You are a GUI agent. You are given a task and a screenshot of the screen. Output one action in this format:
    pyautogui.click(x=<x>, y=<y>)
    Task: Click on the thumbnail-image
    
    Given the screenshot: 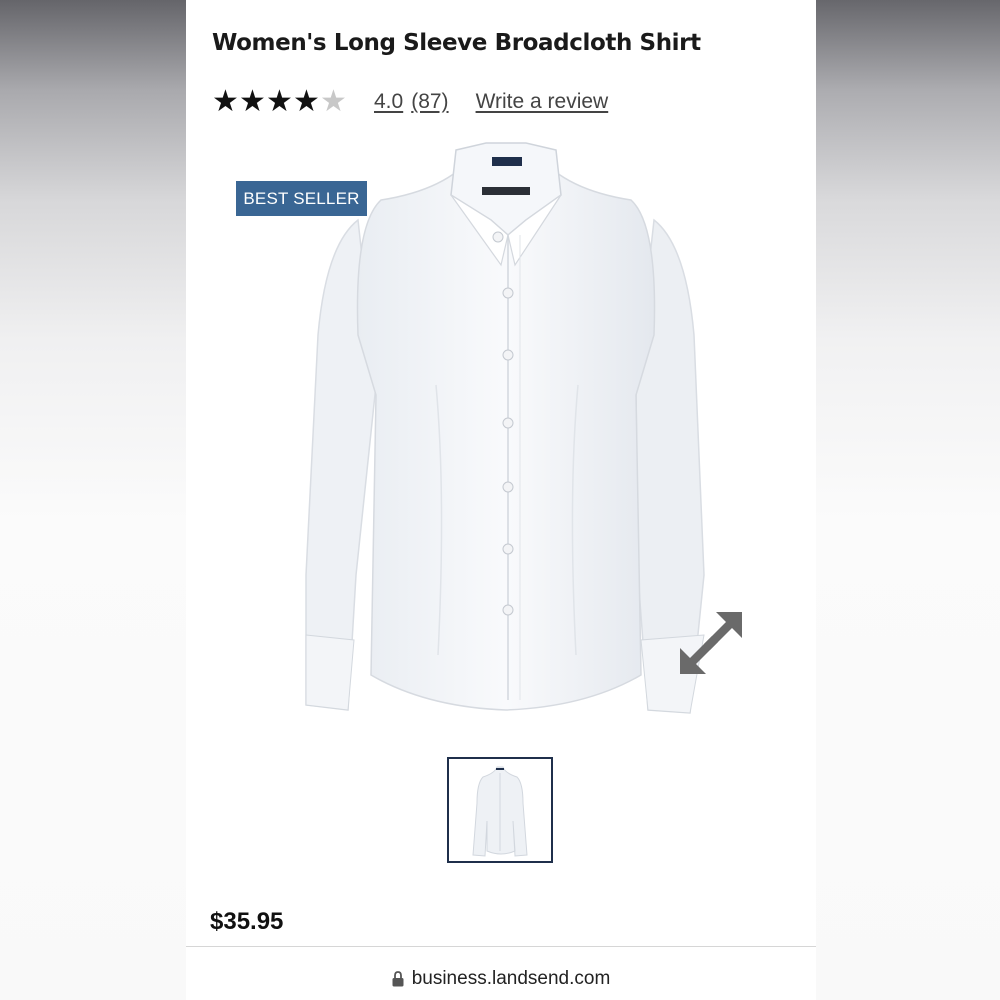 What is the action you would take?
    pyautogui.click(x=500, y=810)
    